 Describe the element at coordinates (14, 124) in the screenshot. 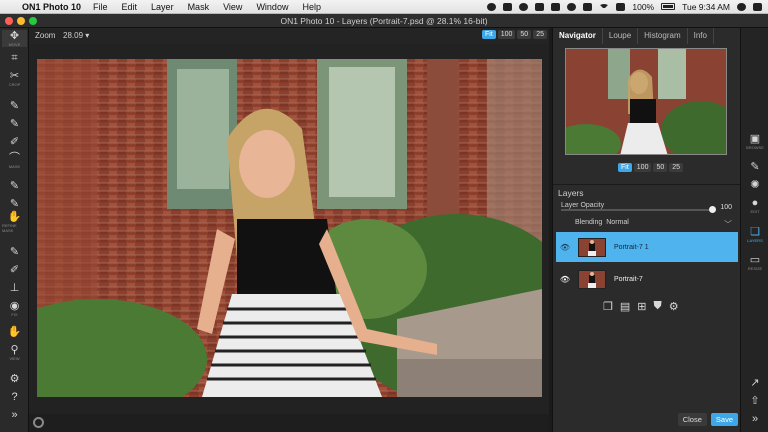

I see `masking-bug-tool: ✎` at that location.